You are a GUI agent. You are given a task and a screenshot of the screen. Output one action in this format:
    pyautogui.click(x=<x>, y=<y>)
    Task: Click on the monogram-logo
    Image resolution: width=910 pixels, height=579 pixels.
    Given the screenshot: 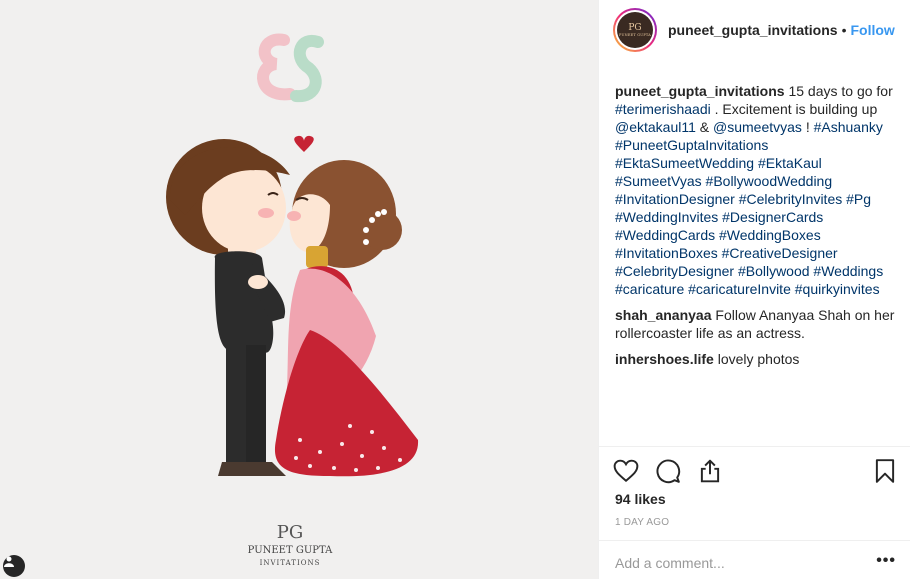 What is the action you would take?
    pyautogui.click(x=290, y=68)
    